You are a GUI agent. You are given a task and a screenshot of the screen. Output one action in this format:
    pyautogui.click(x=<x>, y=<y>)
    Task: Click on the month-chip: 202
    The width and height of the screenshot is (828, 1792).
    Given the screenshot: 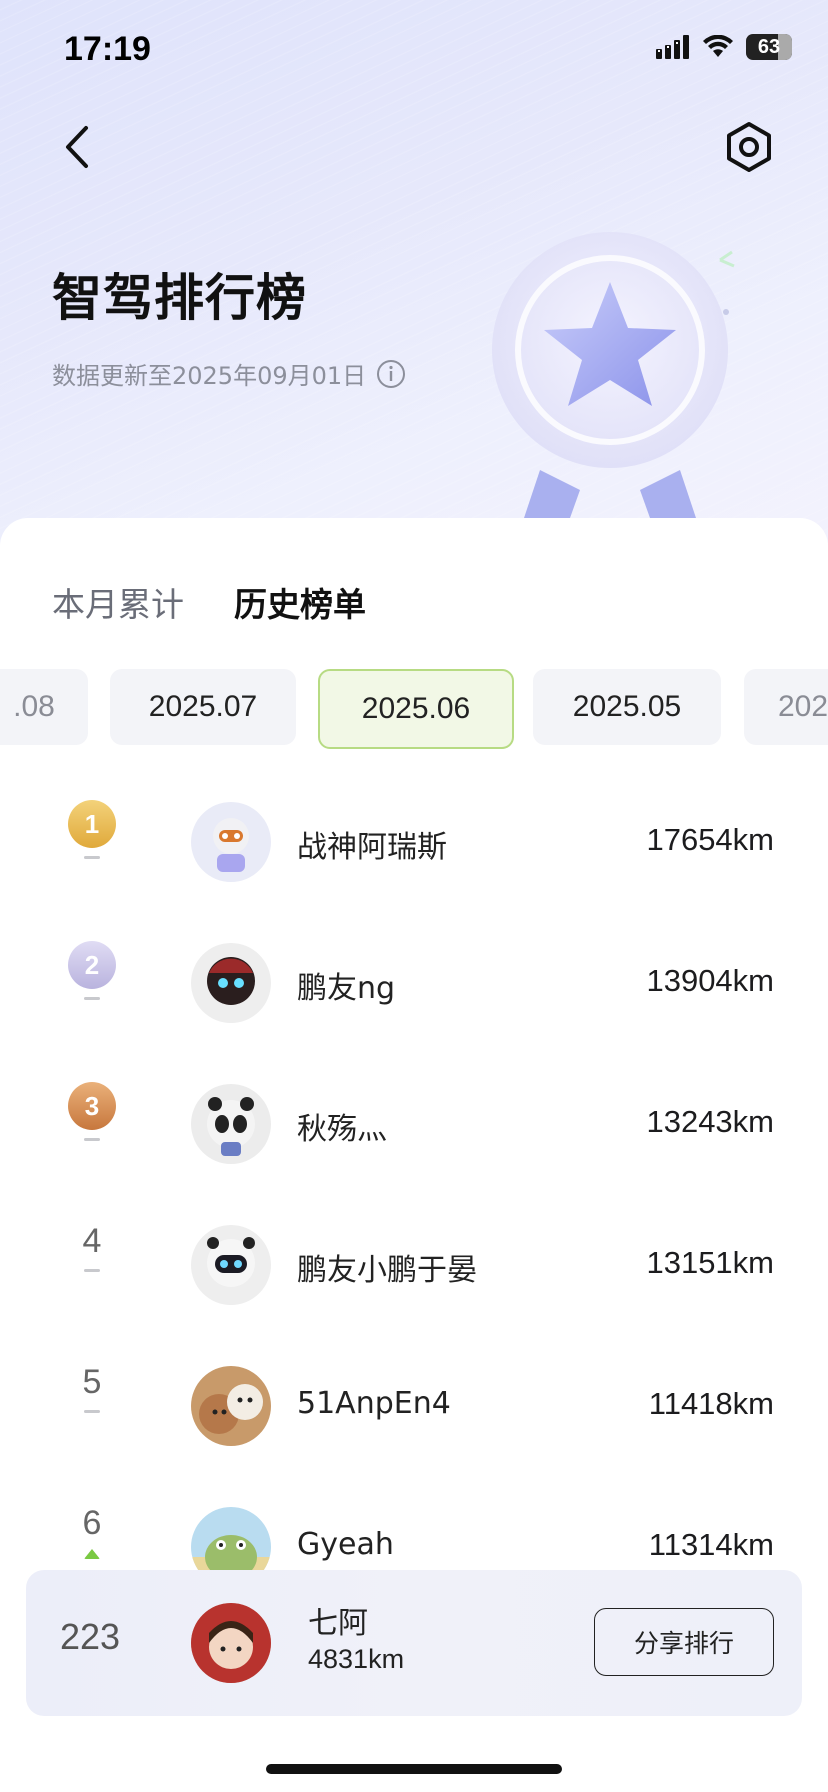 What is the action you would take?
    pyautogui.click(x=786, y=707)
    